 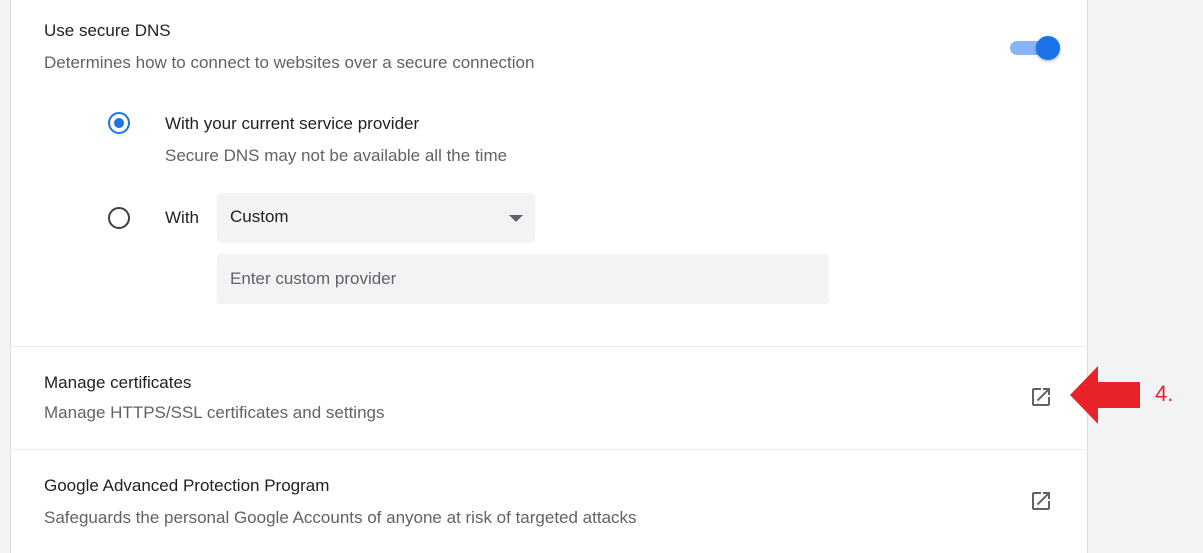 I want to click on manage-certificates-title: Manage certificates, so click(x=118, y=382).